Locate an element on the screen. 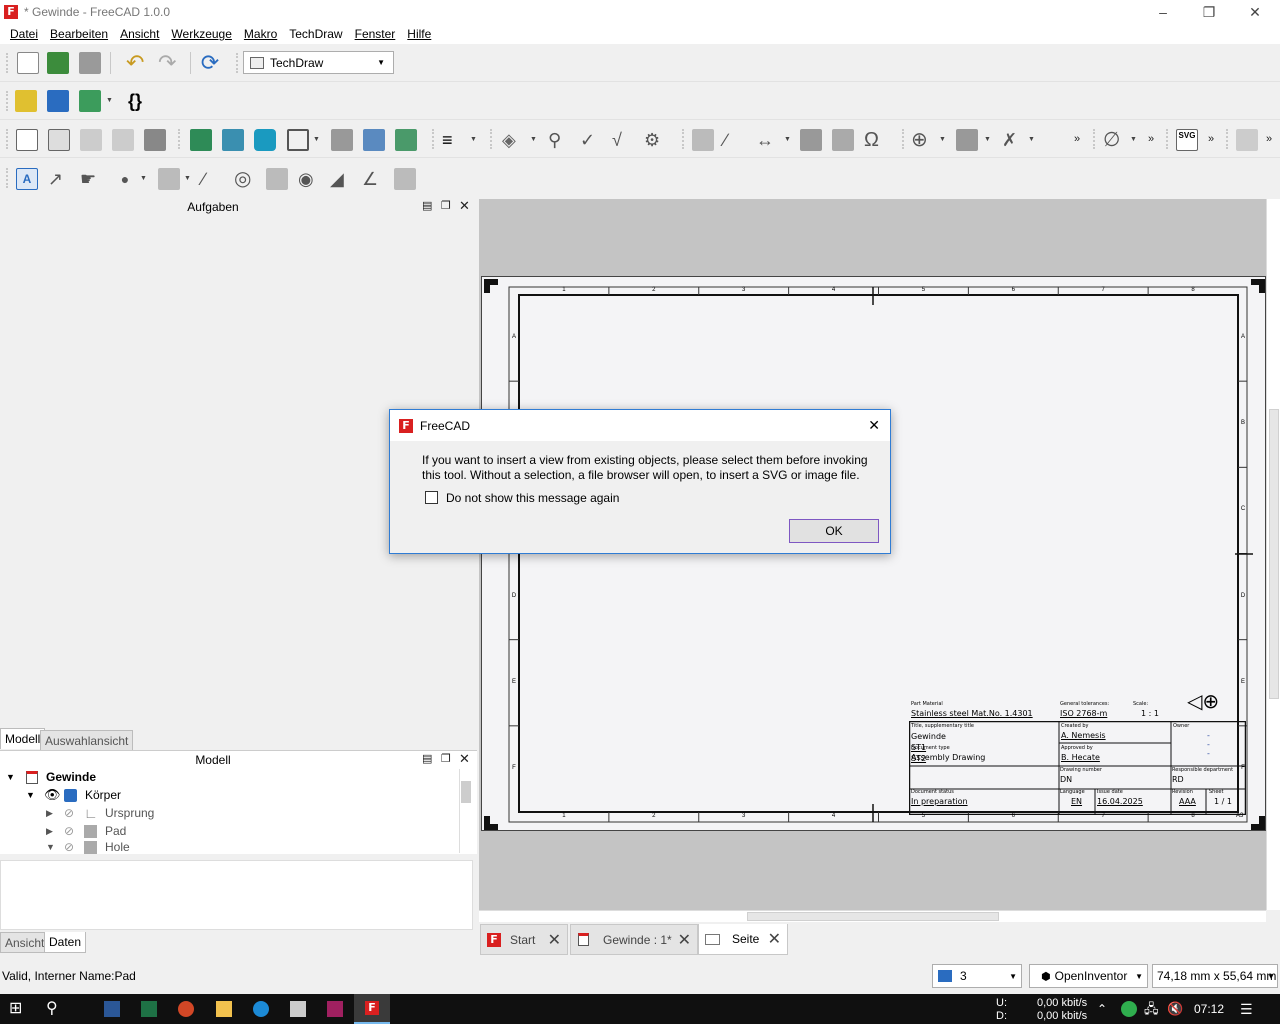  winrar-icon is located at coordinates (335, 1009).